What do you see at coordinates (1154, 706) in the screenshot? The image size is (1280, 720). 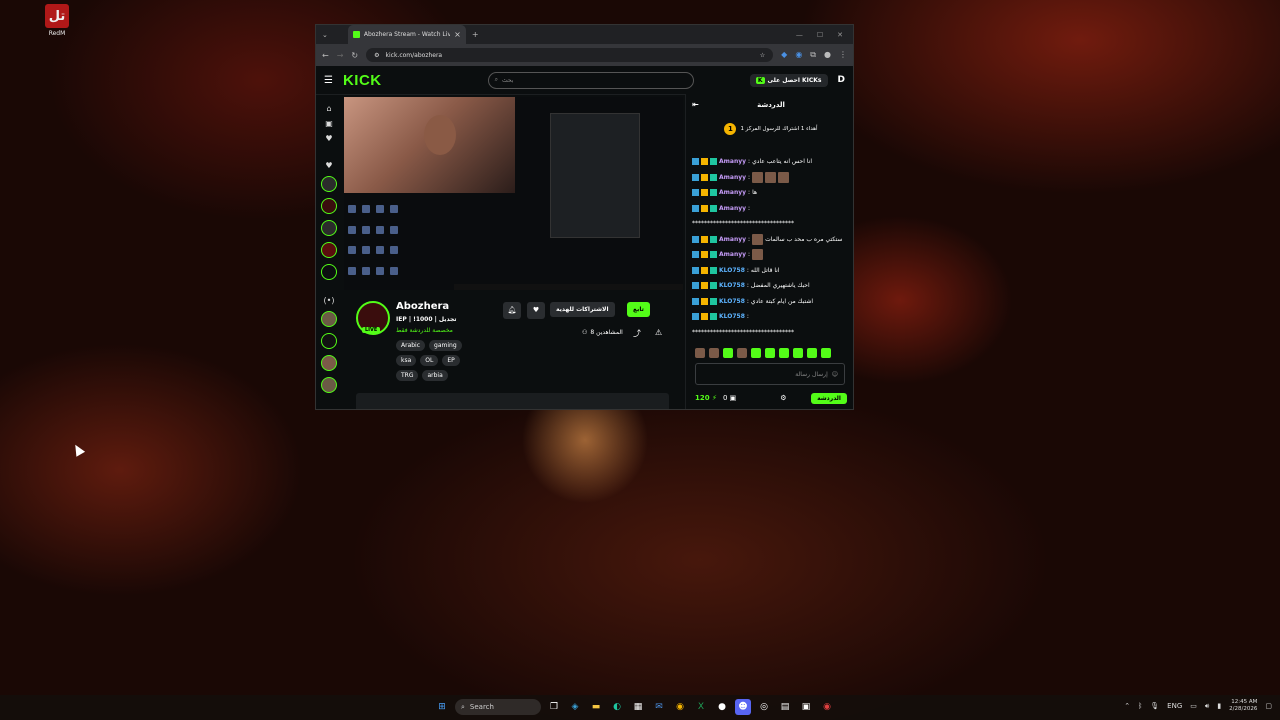 I see `microphone-icon: 🎙︎` at bounding box center [1154, 706].